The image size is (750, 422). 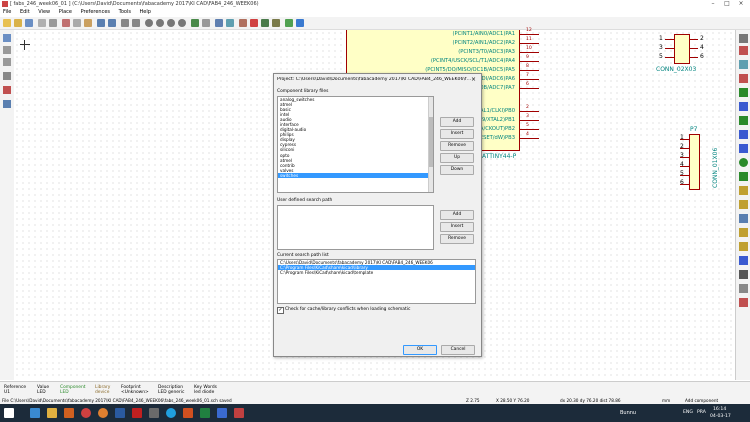 What do you see at coordinates (682, 49) in the screenshot?
I see `conn-02x03-component: 1 3 5 2 4 6` at bounding box center [682, 49].